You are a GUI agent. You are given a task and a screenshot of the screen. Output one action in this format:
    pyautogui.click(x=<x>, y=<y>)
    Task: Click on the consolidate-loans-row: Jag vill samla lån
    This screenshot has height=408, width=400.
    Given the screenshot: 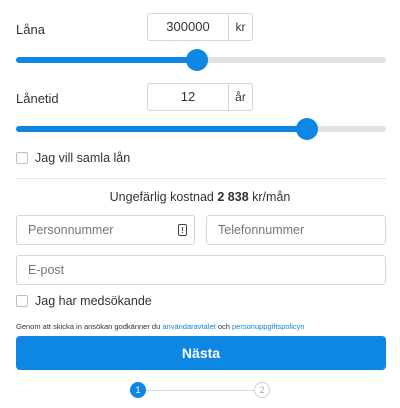 What is the action you would take?
    pyautogui.click(x=73, y=158)
    